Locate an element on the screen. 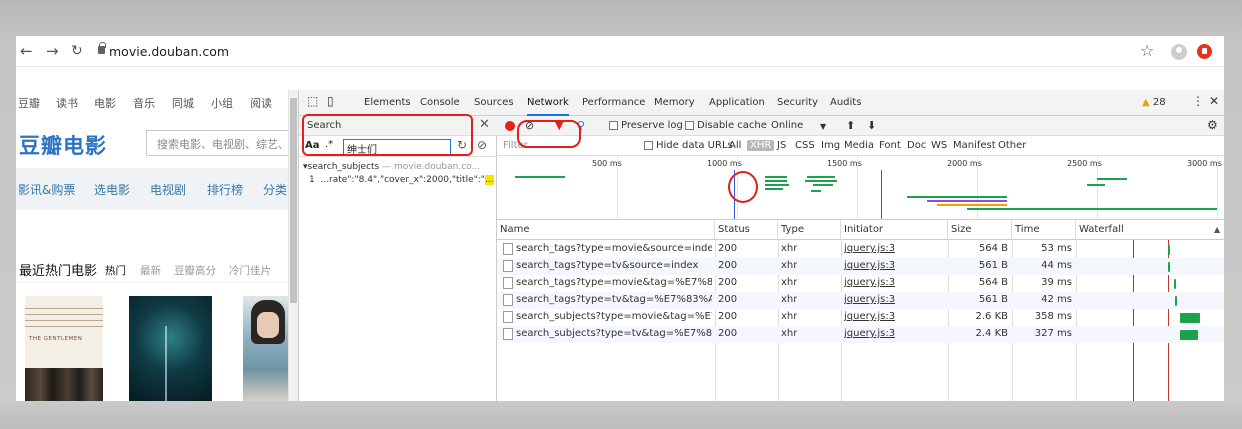 Image resolution: width=1242 pixels, height=429 pixels. filter-type-css: CSS is located at coordinates (805, 145).